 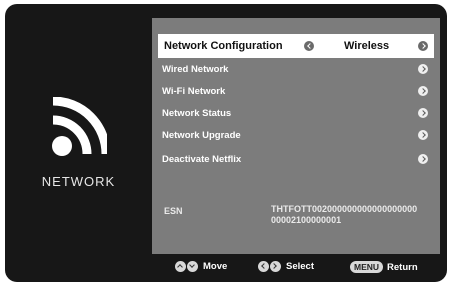 What do you see at coordinates (215, 266) in the screenshot?
I see `move-label: Move` at bounding box center [215, 266].